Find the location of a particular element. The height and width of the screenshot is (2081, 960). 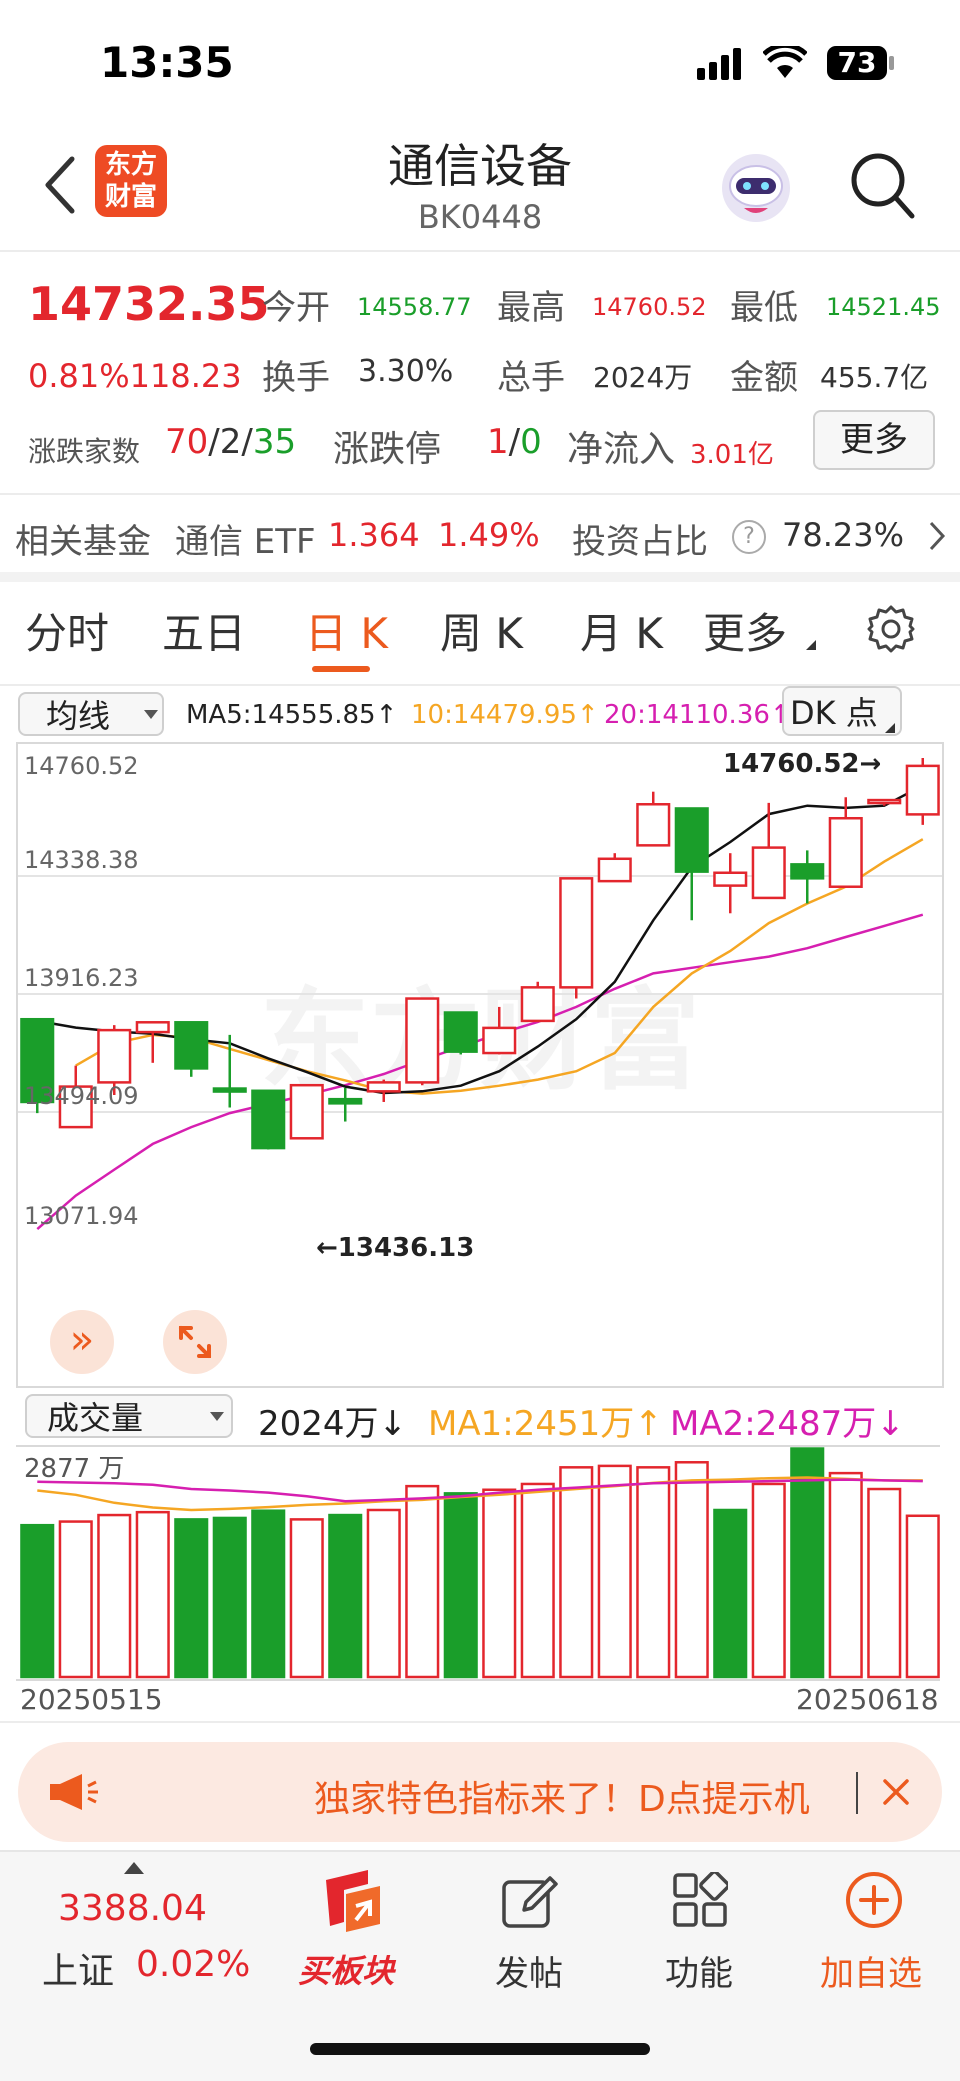

bottom-nav: 3388.04 上证 0.02% 买板块 发帖 功能 加自选 is located at coordinates (480, 1965).